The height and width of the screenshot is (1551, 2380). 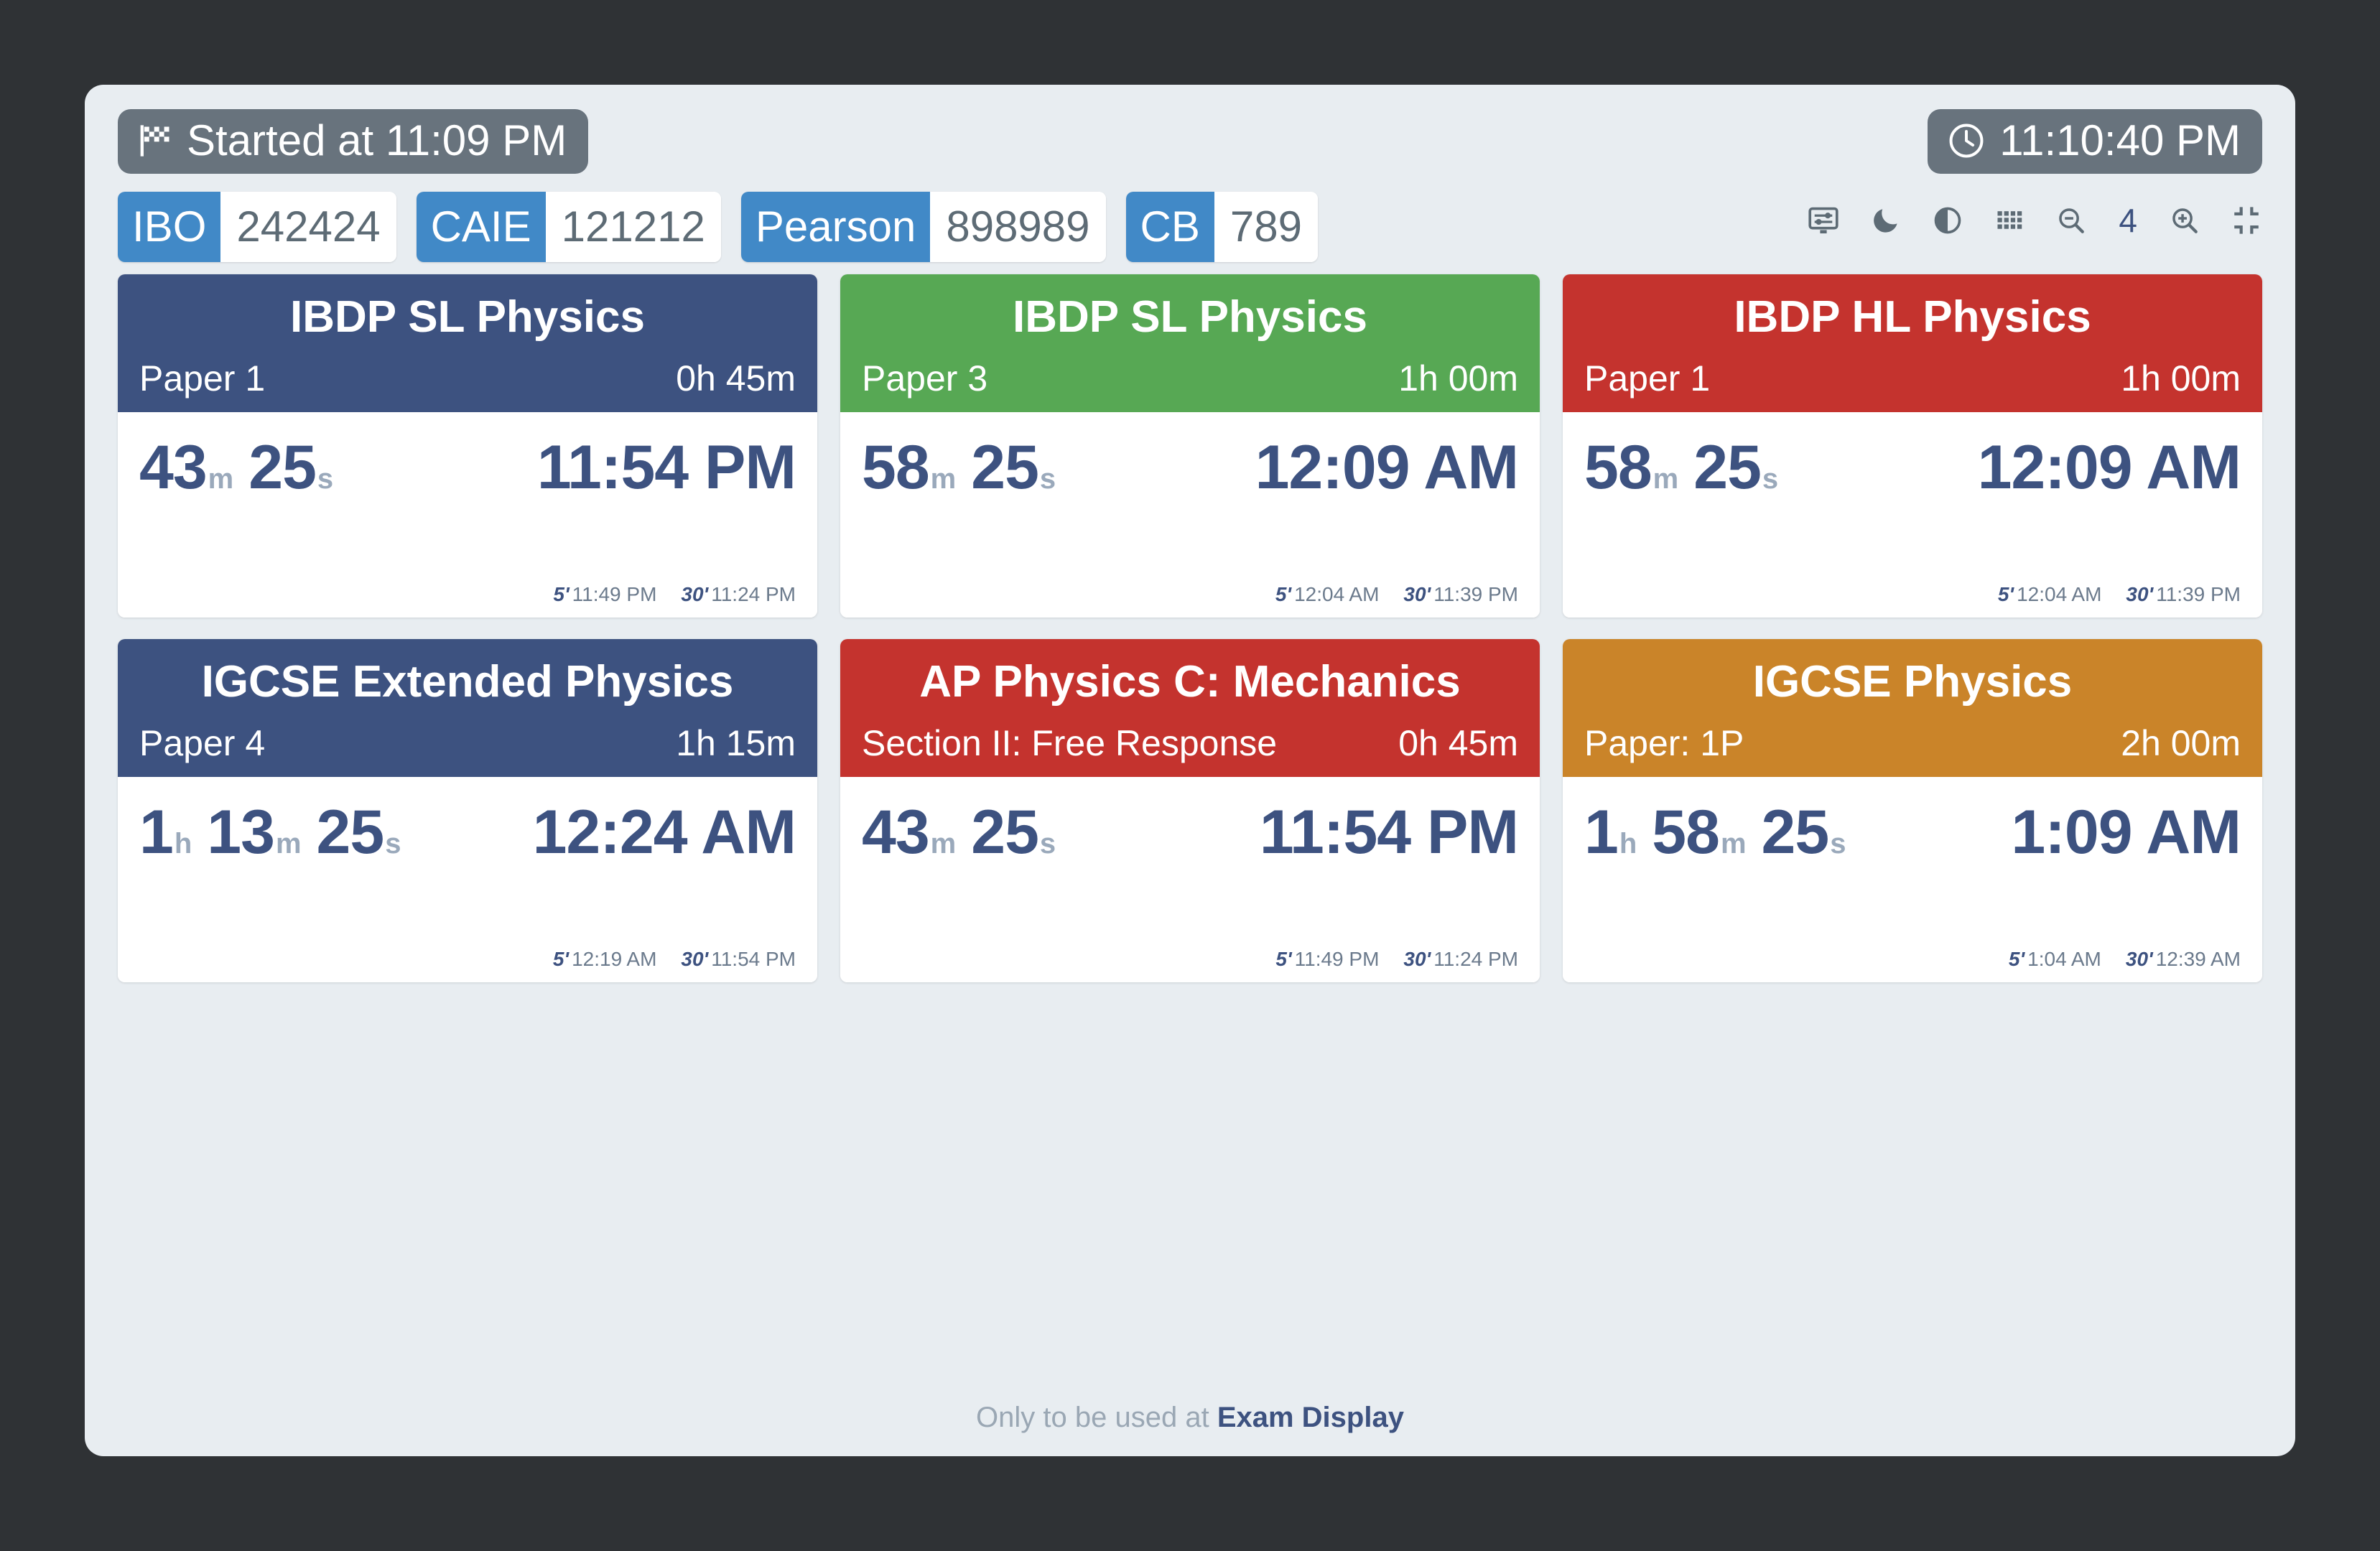 What do you see at coordinates (1266, 227) in the screenshot?
I see `board-number: 789` at bounding box center [1266, 227].